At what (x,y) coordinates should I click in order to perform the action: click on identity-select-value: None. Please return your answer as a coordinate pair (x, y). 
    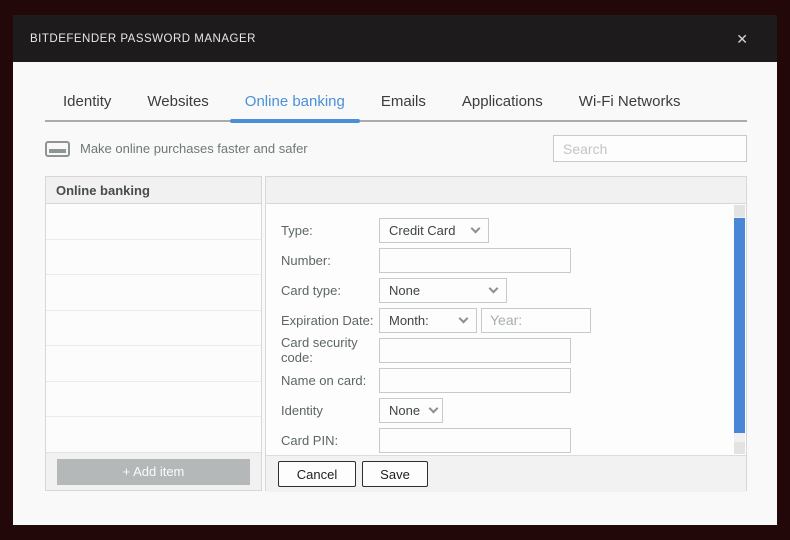
    Looking at the image, I should click on (405, 410).